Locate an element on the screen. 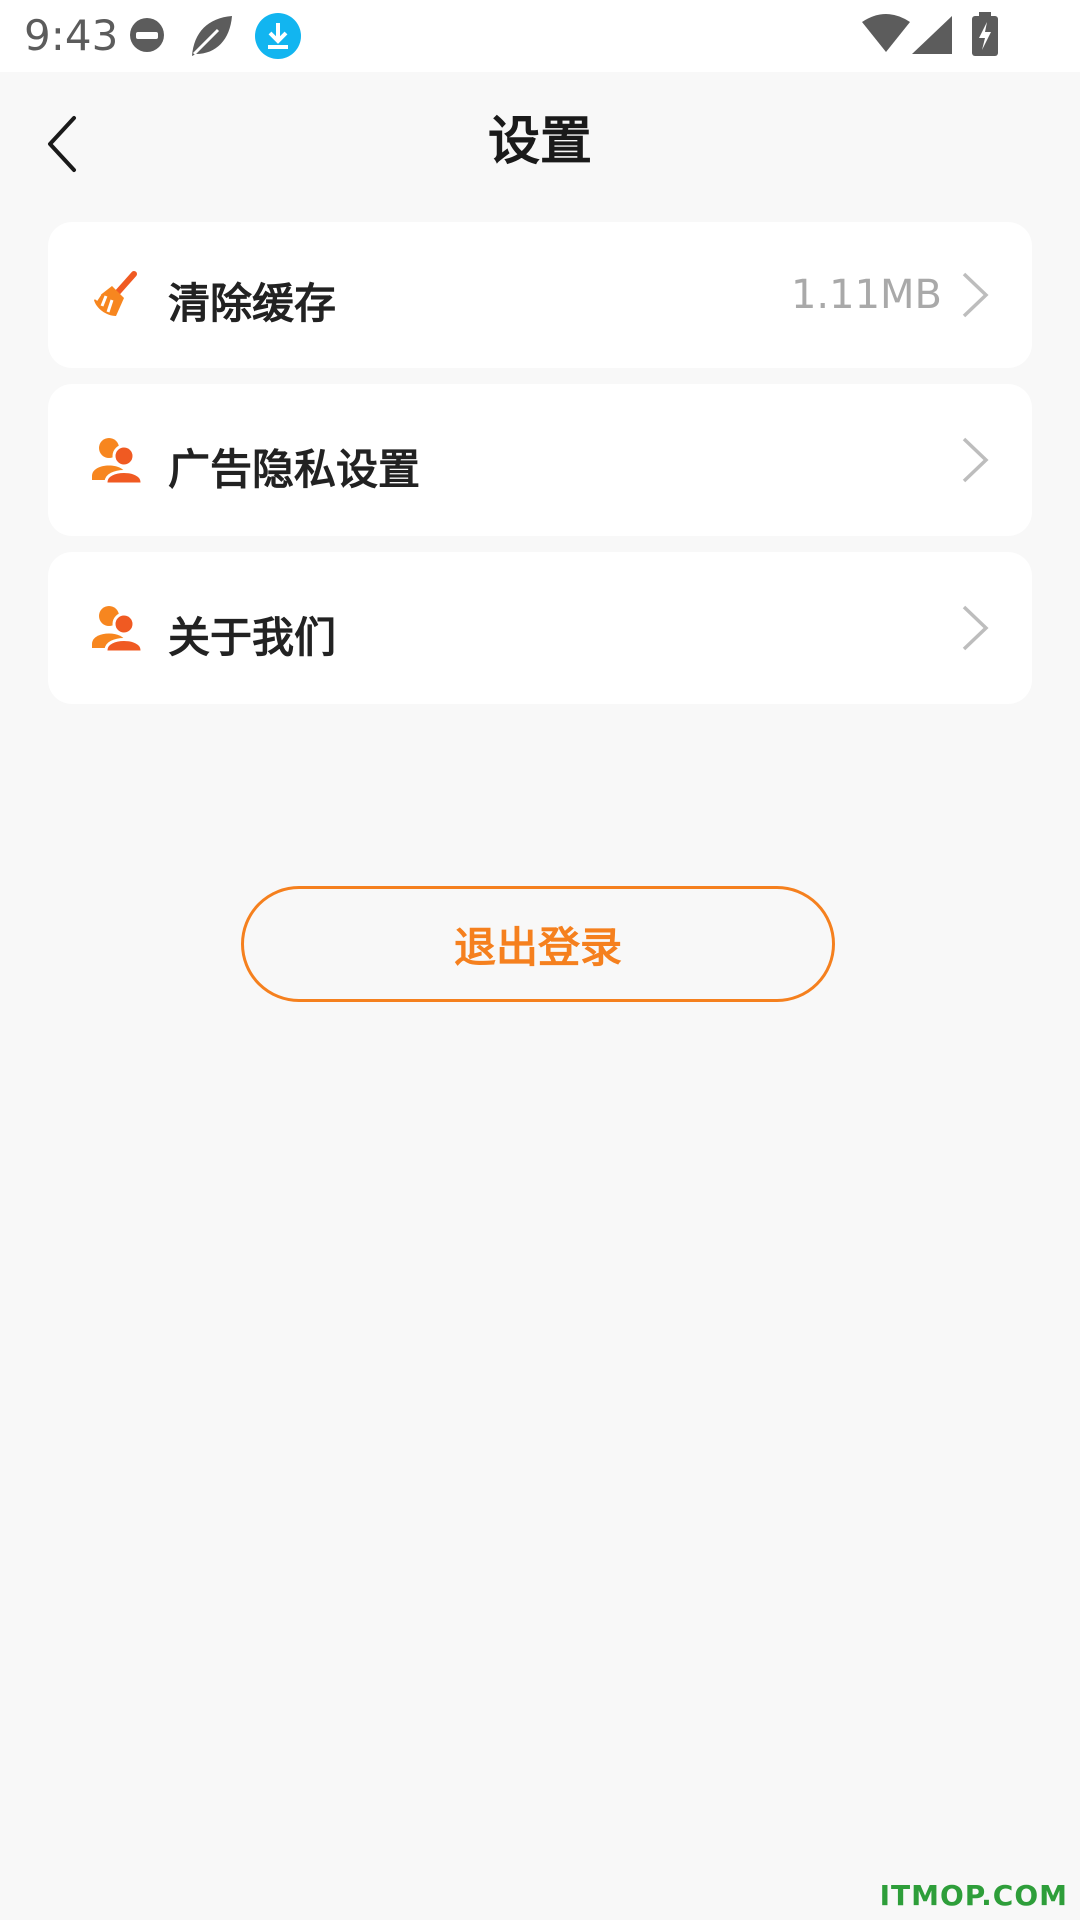 Image resolution: width=1080 pixels, height=1920 pixels. battery-charging-icon is located at coordinates (985, 36).